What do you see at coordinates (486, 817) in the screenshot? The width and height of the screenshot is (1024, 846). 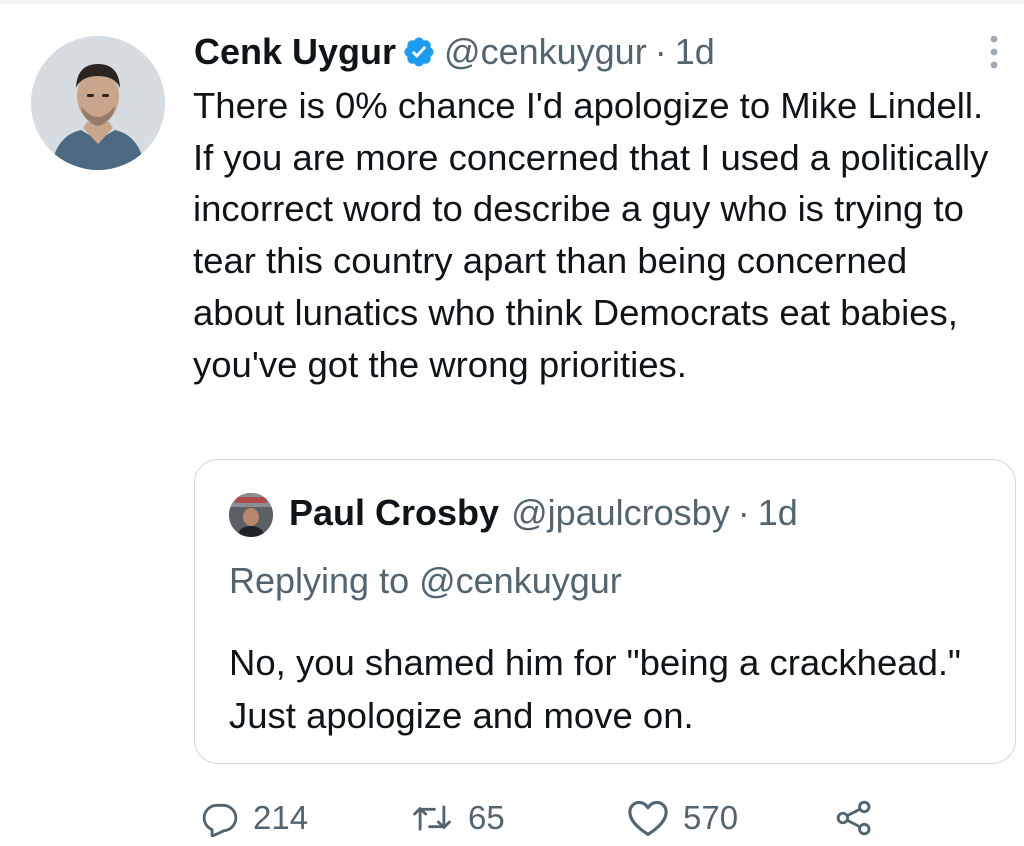 I see `retweet-count: 65` at bounding box center [486, 817].